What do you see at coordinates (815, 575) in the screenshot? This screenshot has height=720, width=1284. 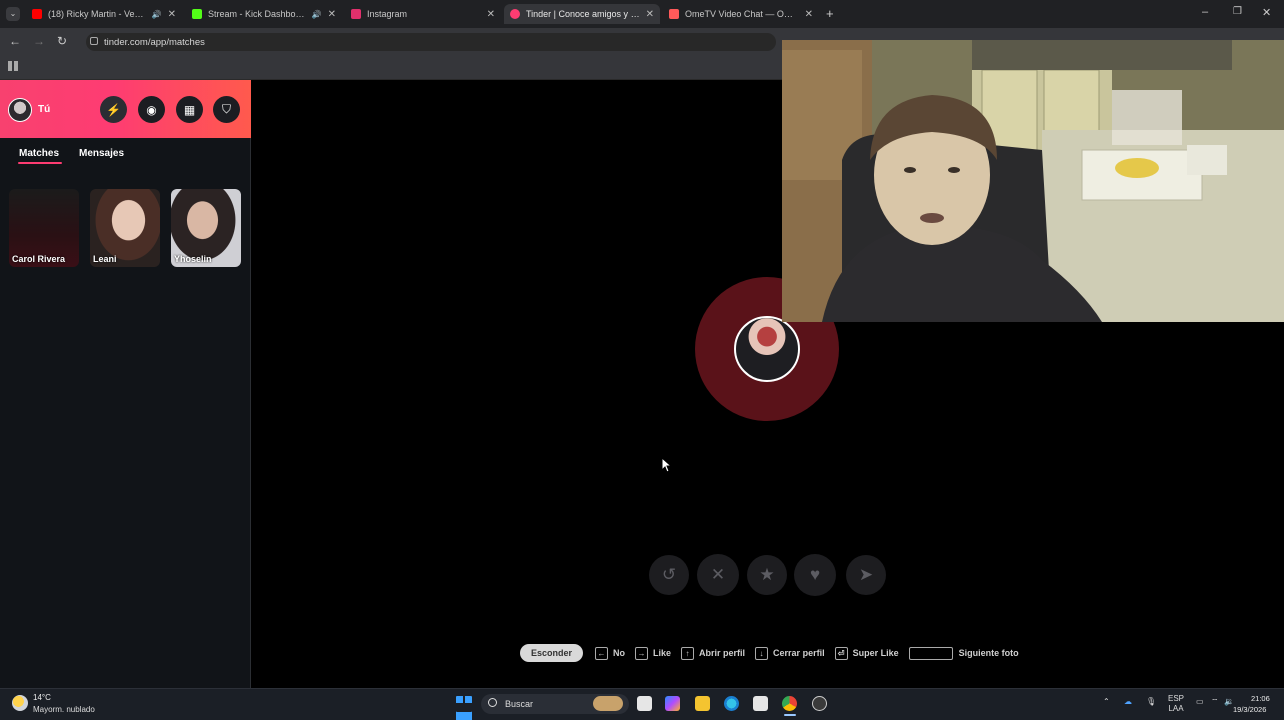 I see `like-button: ♥` at bounding box center [815, 575].